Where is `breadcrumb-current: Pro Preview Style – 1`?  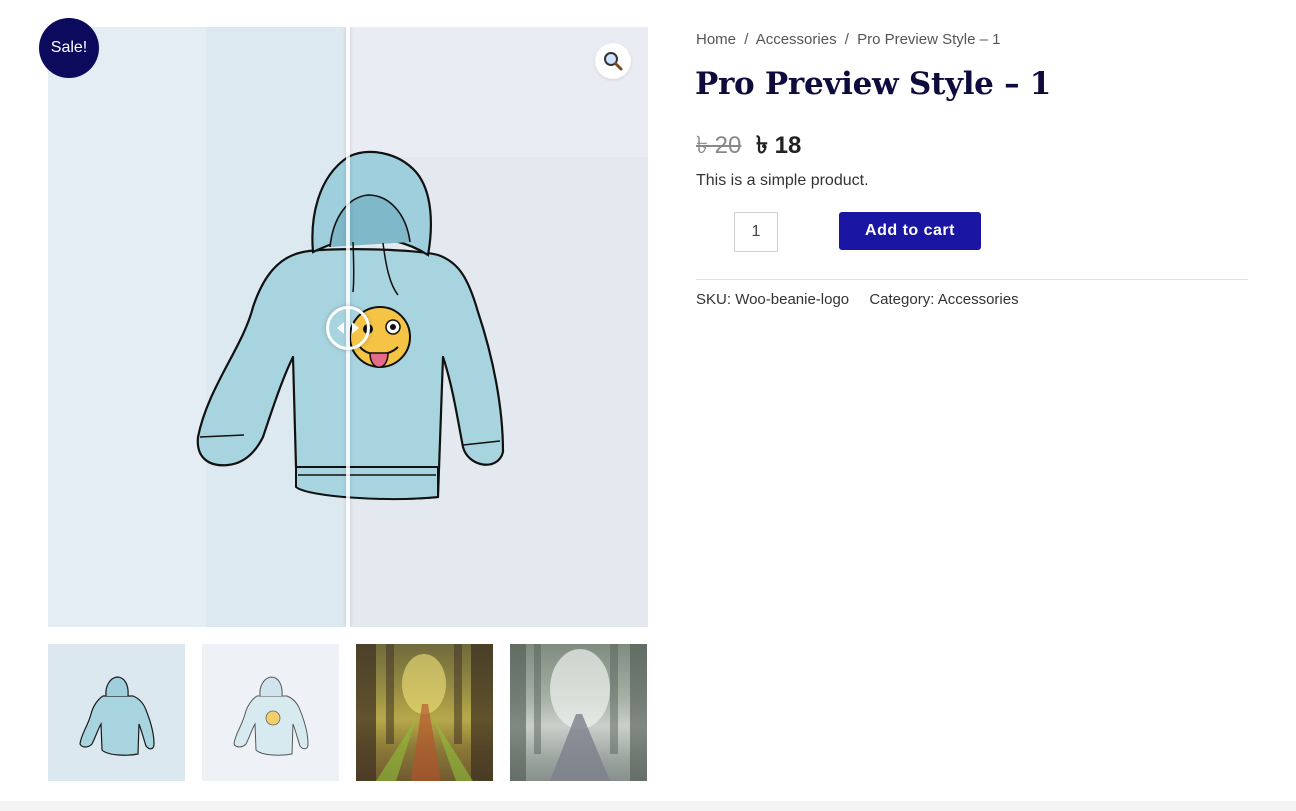 breadcrumb-current: Pro Preview Style – 1 is located at coordinates (929, 39).